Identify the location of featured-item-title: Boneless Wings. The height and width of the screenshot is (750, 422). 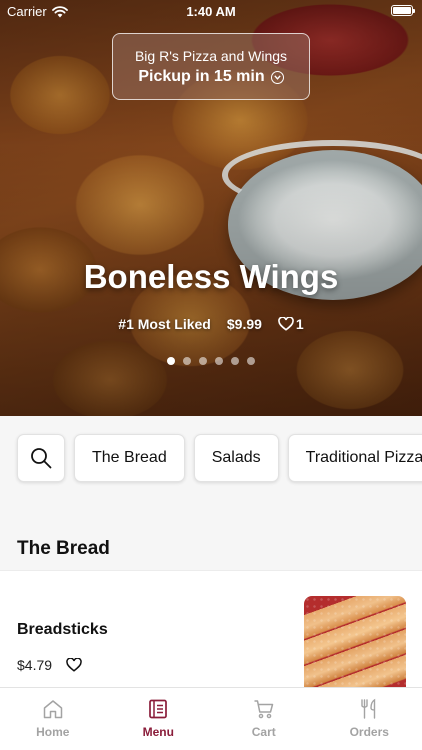
(211, 277).